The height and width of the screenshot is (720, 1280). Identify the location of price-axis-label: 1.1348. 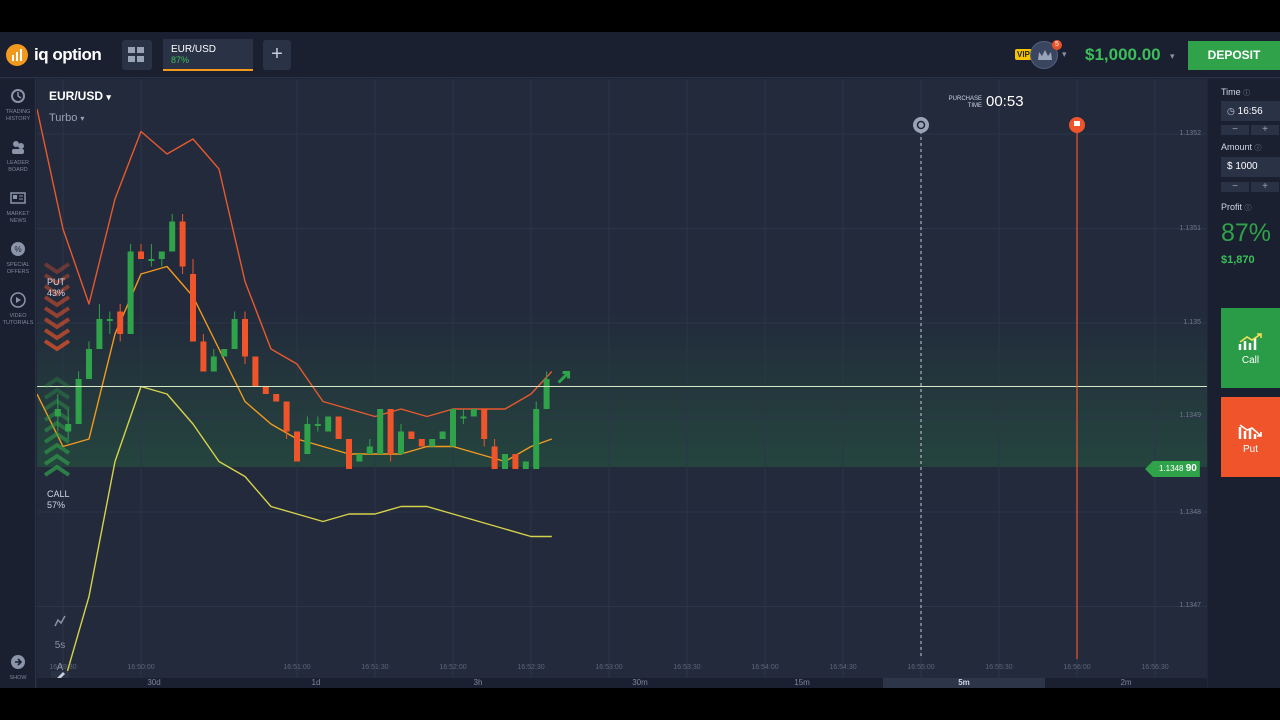
(1190, 512).